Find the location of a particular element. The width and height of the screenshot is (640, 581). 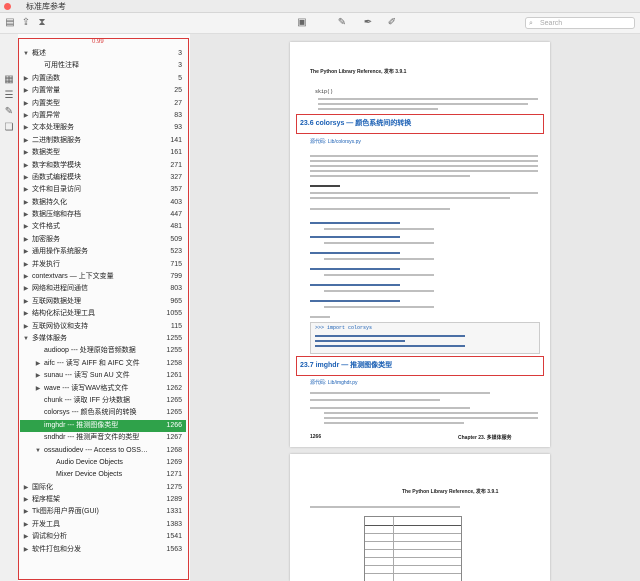

sidebar-toggle-icon: ▤ is located at coordinates (10, 23).